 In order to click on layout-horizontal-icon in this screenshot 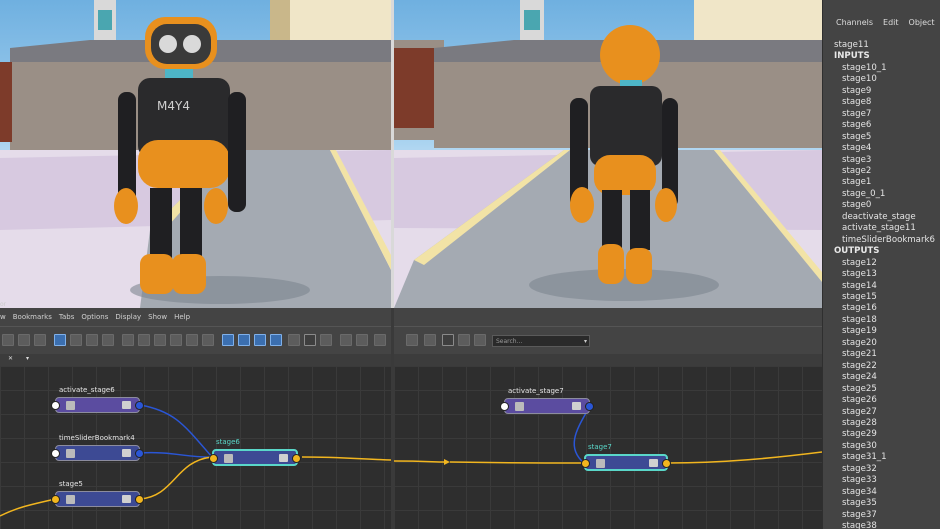, I will do `click(92, 340)`.